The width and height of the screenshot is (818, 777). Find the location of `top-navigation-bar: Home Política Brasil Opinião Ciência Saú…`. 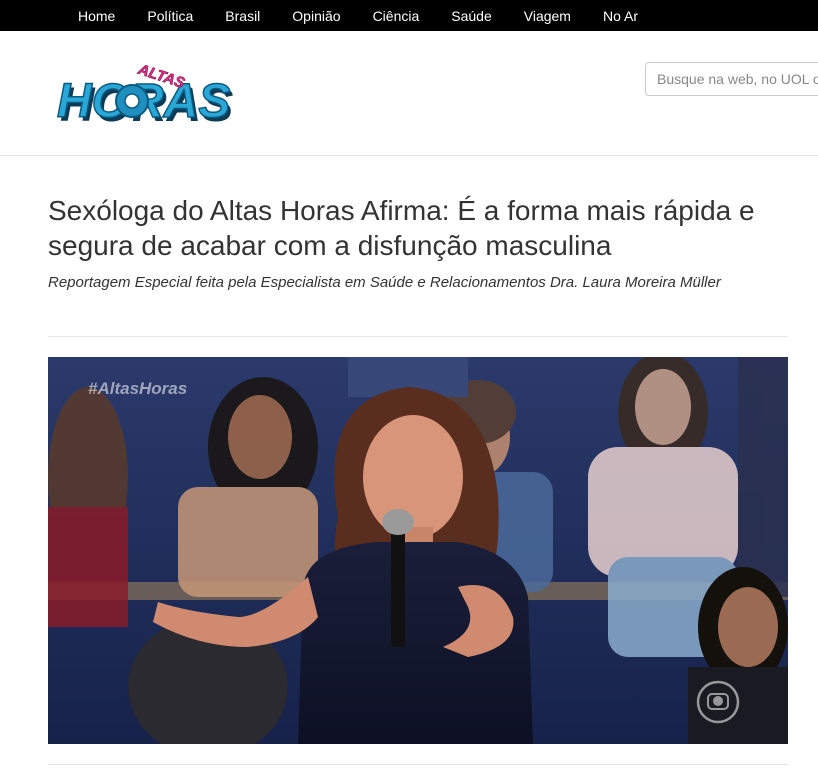

top-navigation-bar: Home Política Brasil Opinião Ciência Saú… is located at coordinates (409, 15).